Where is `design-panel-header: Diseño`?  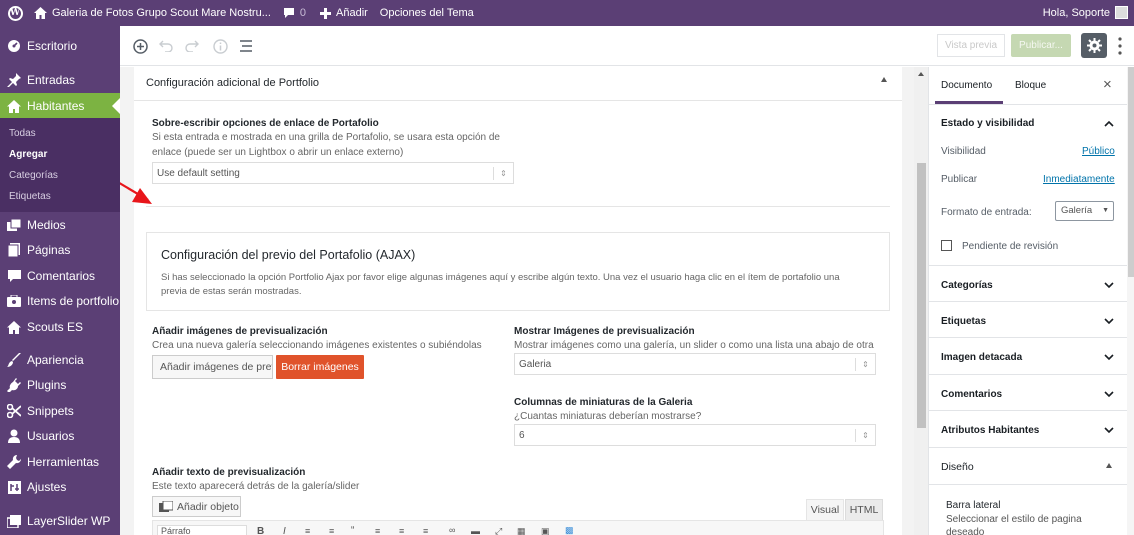
design-panel-header: Diseño is located at coordinates (1028, 465).